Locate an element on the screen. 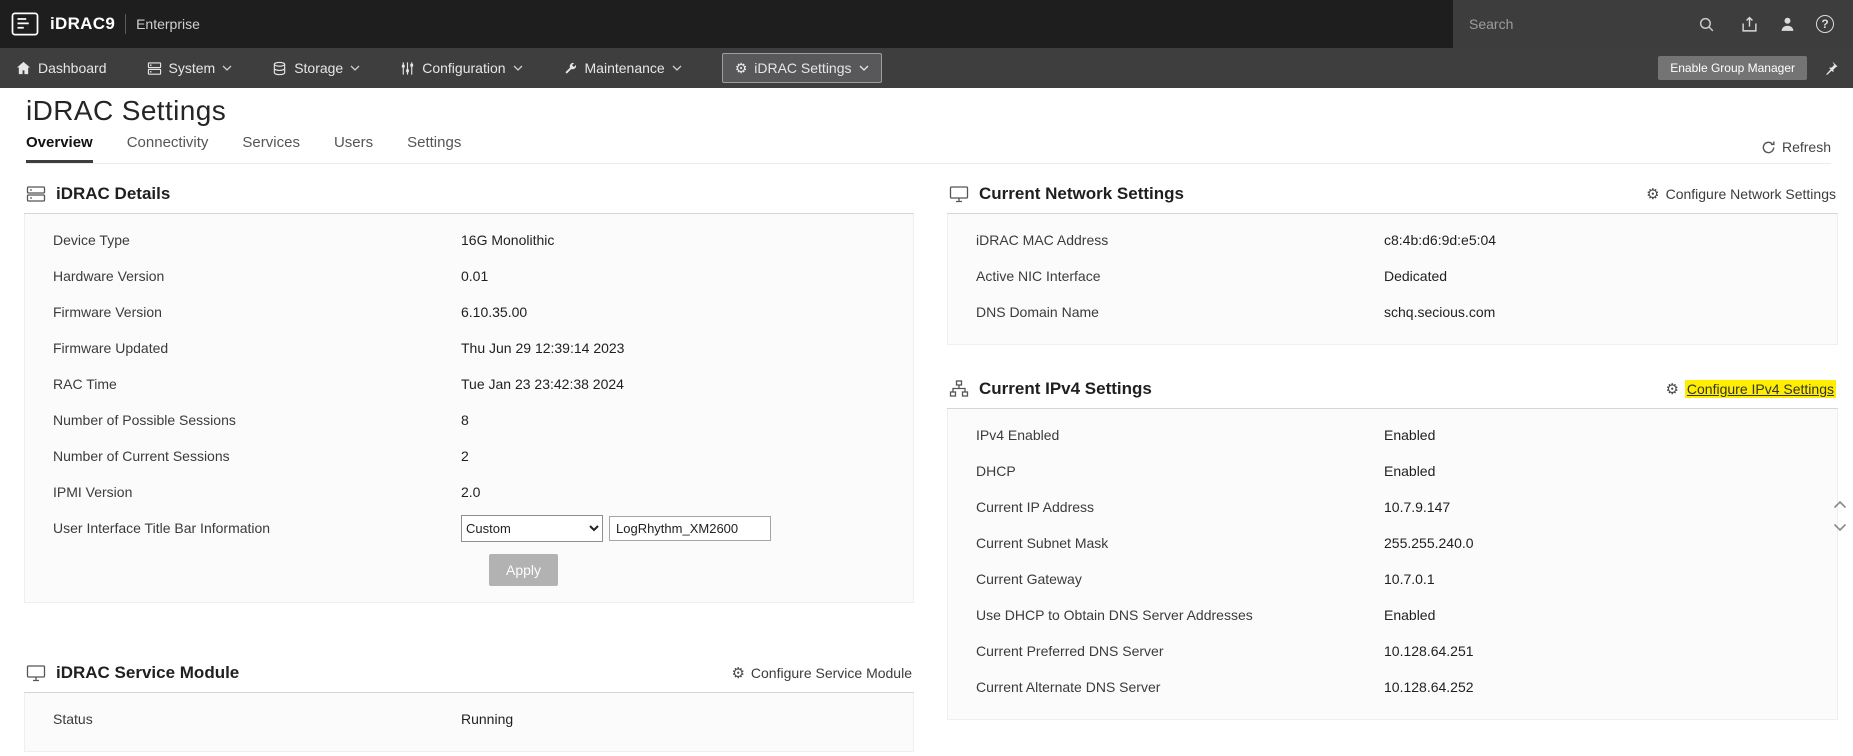  detail-row: Status Running is located at coordinates (469, 719).